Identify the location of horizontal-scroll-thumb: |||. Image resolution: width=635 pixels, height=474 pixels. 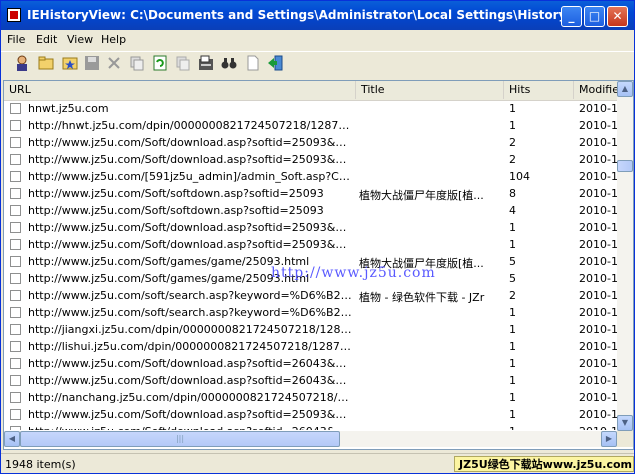
(180, 439).